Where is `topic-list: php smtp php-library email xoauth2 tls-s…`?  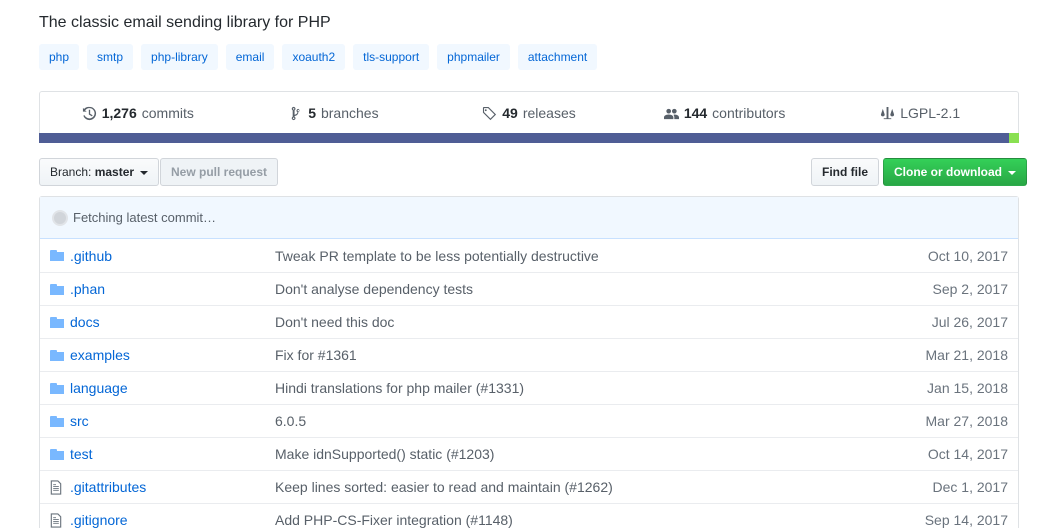 topic-list: php smtp php-library email xoauth2 tls-s… is located at coordinates (318, 57).